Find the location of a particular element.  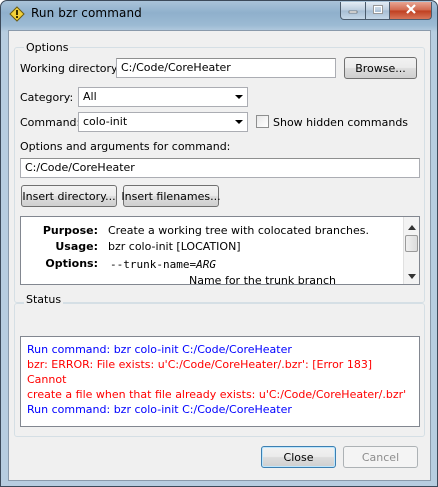

close-button: Close is located at coordinates (298, 457).